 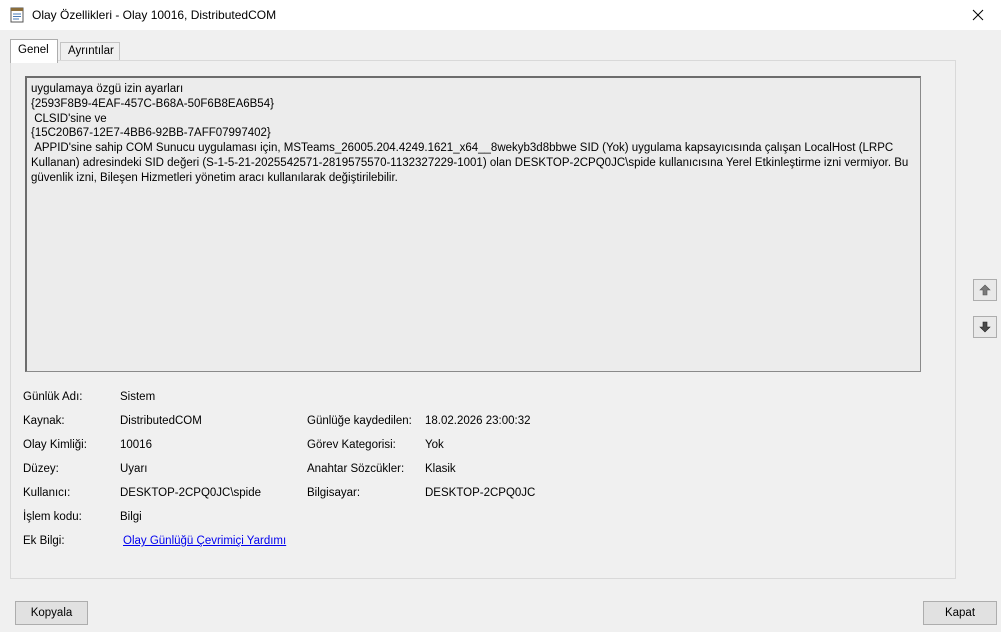 I want to click on keywords-value: Klasik, so click(x=440, y=469).